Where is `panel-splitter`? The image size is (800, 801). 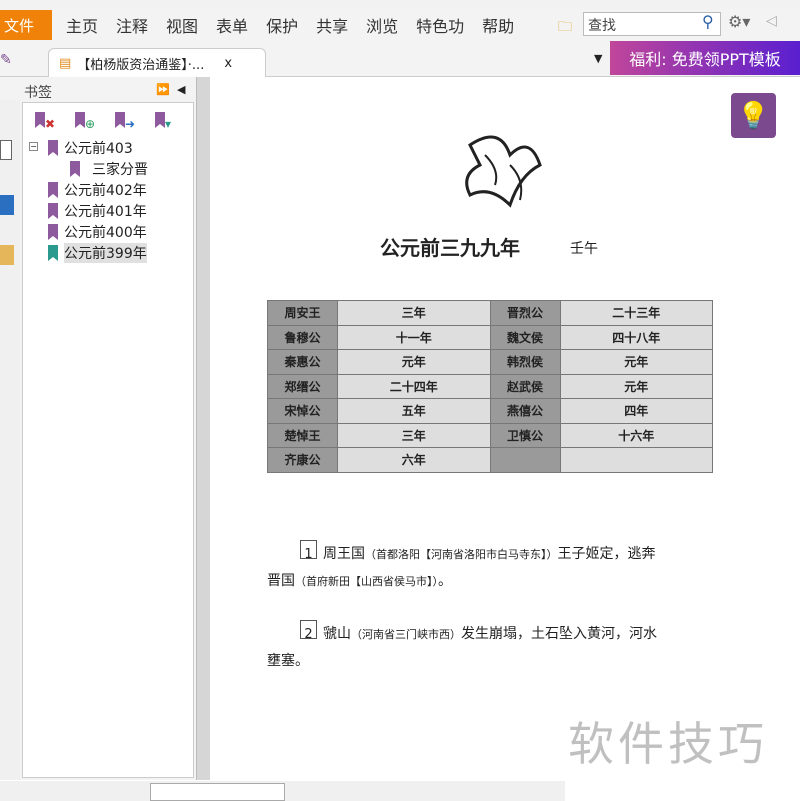 panel-splitter is located at coordinates (203, 428).